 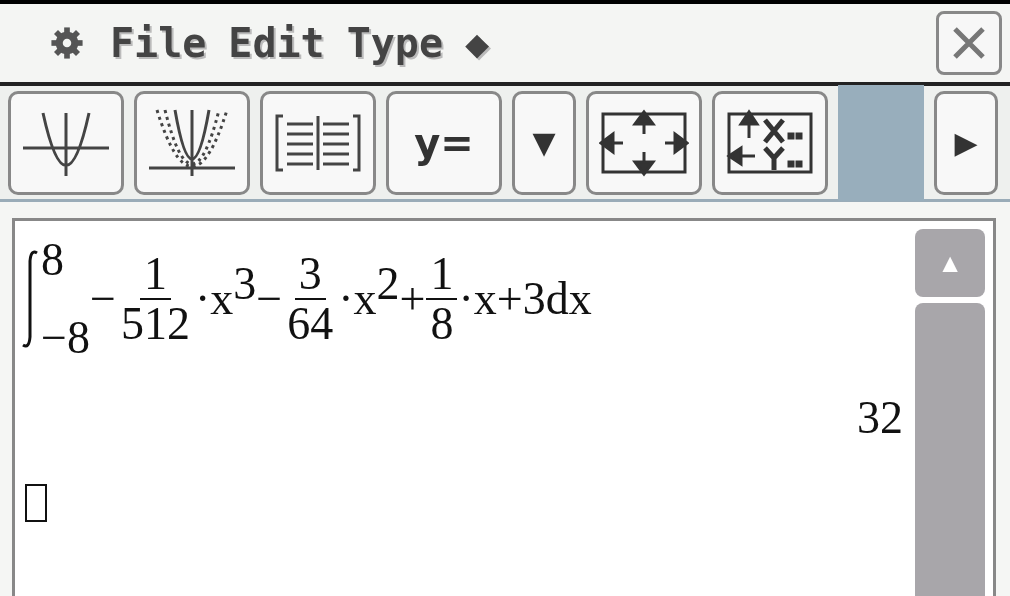 I want to click on settings-icon, so click(x=67, y=43).